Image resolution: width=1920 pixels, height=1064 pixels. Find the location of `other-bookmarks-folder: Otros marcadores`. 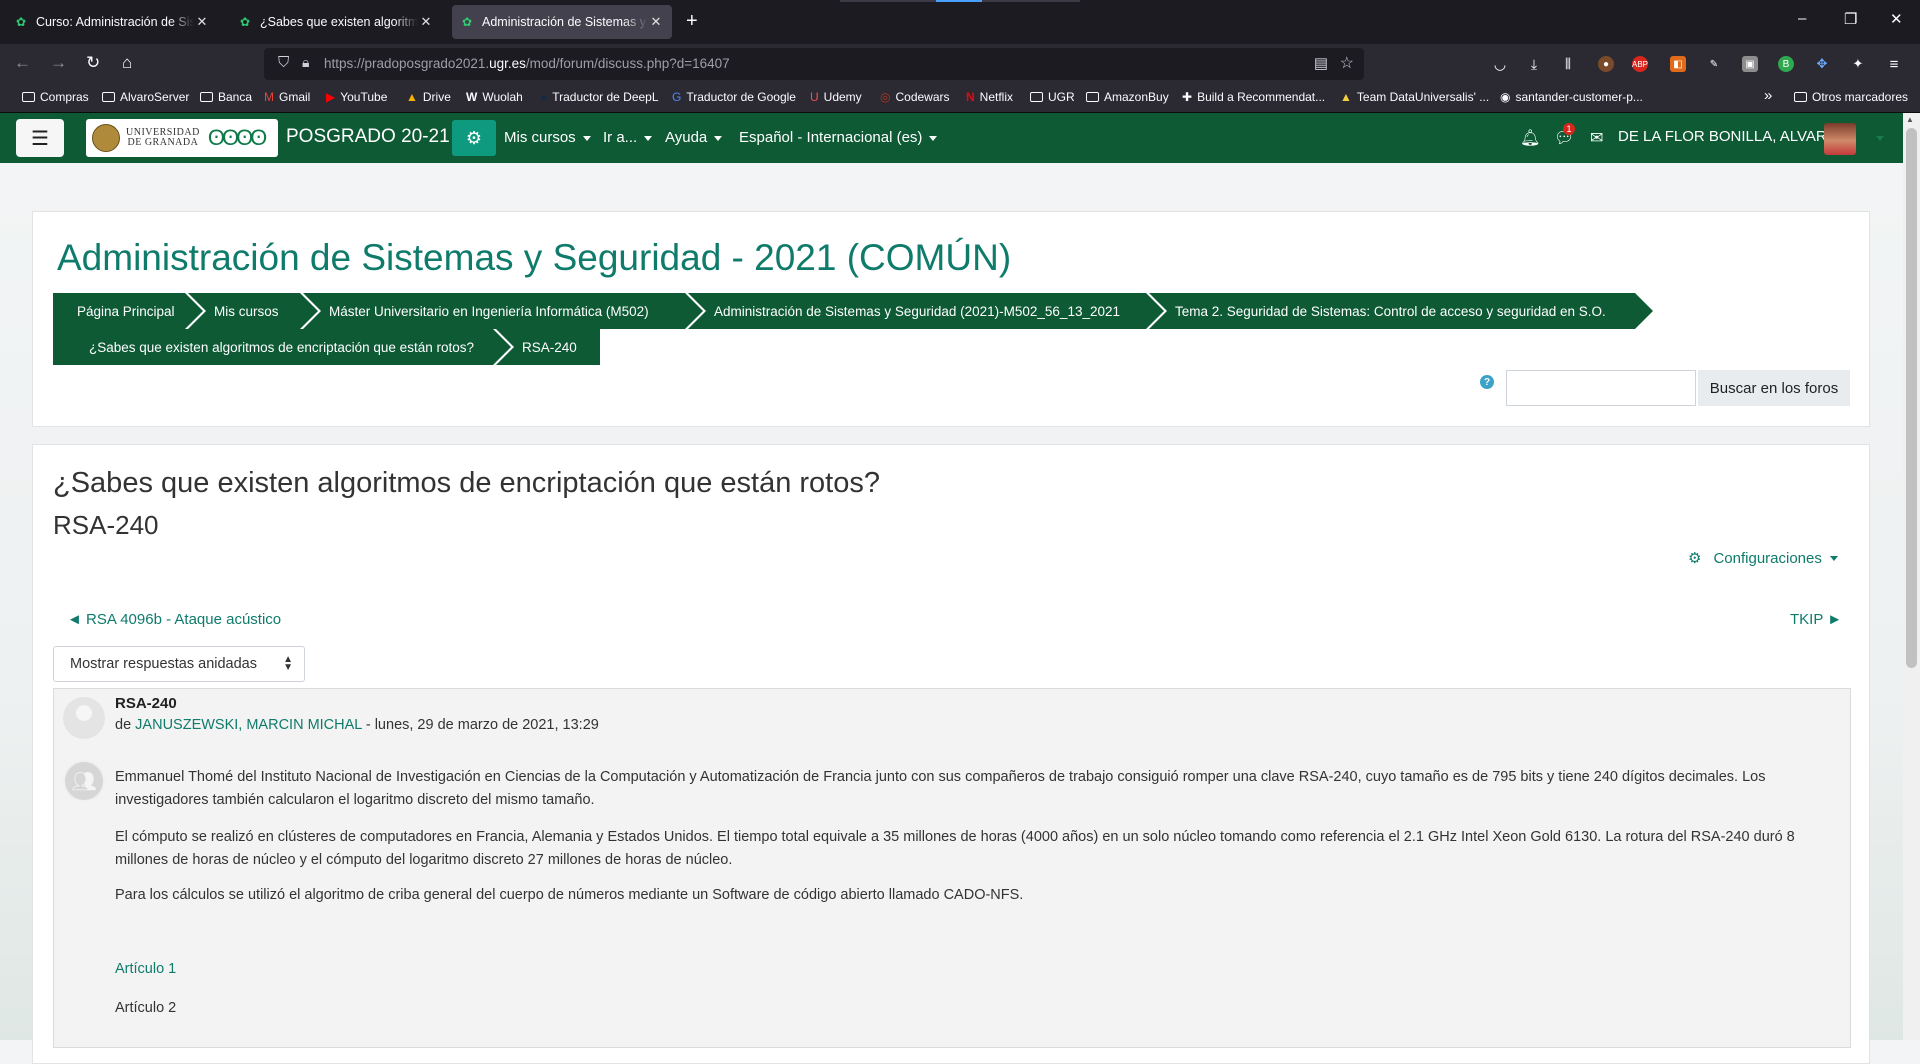

other-bookmarks-folder: Otros marcadores is located at coordinates (1851, 97).